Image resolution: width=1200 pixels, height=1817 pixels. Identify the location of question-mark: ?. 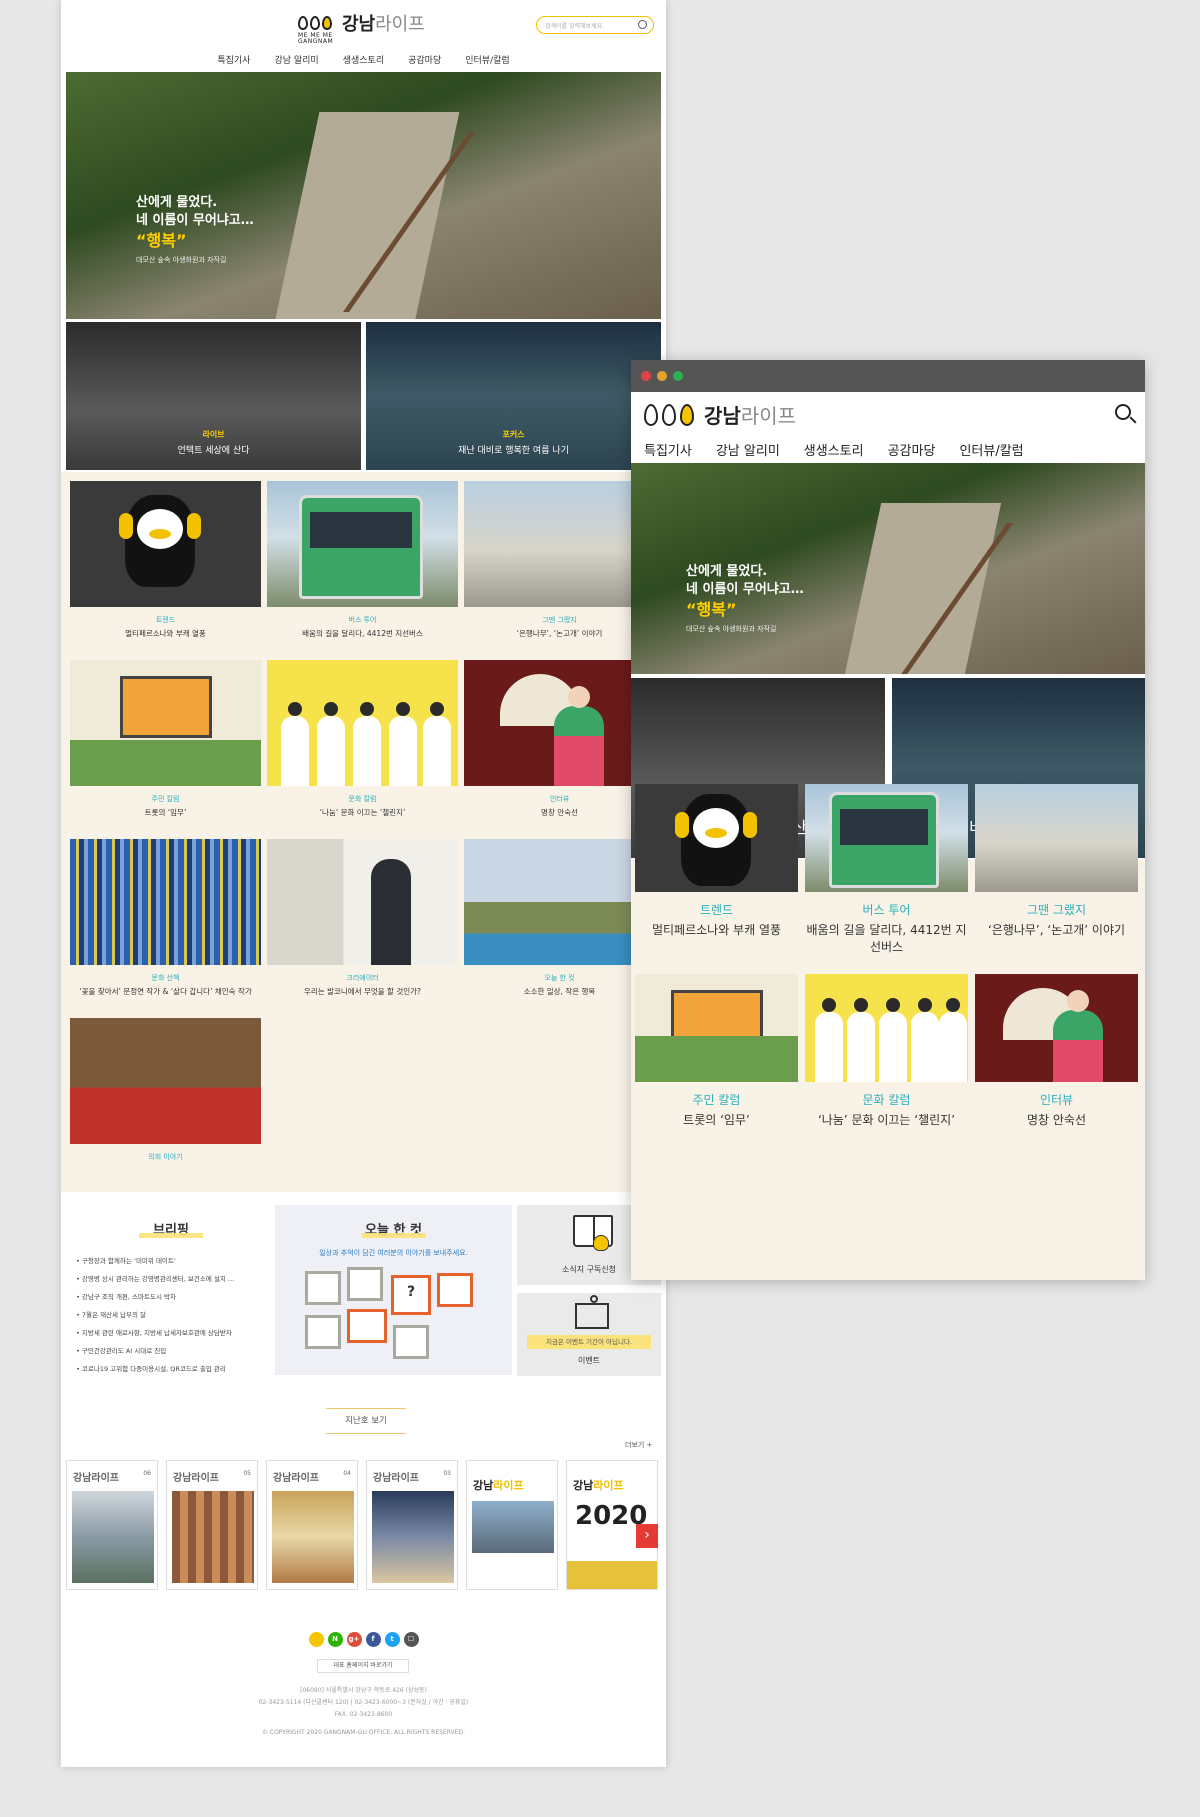
(411, 1292).